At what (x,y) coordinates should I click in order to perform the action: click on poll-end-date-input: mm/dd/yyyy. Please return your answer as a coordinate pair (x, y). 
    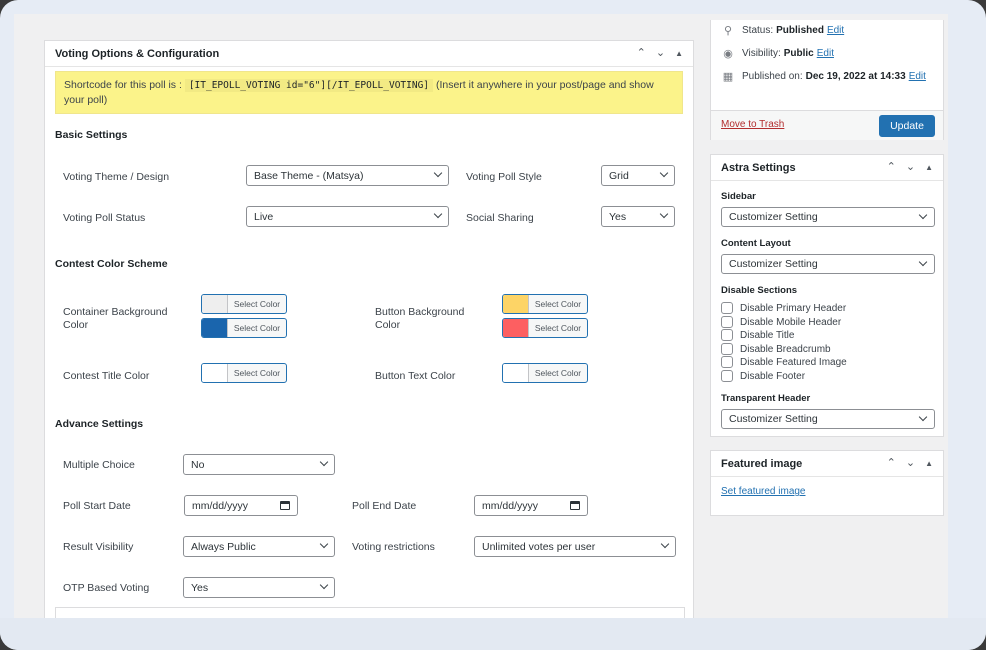
    Looking at the image, I should click on (531, 505).